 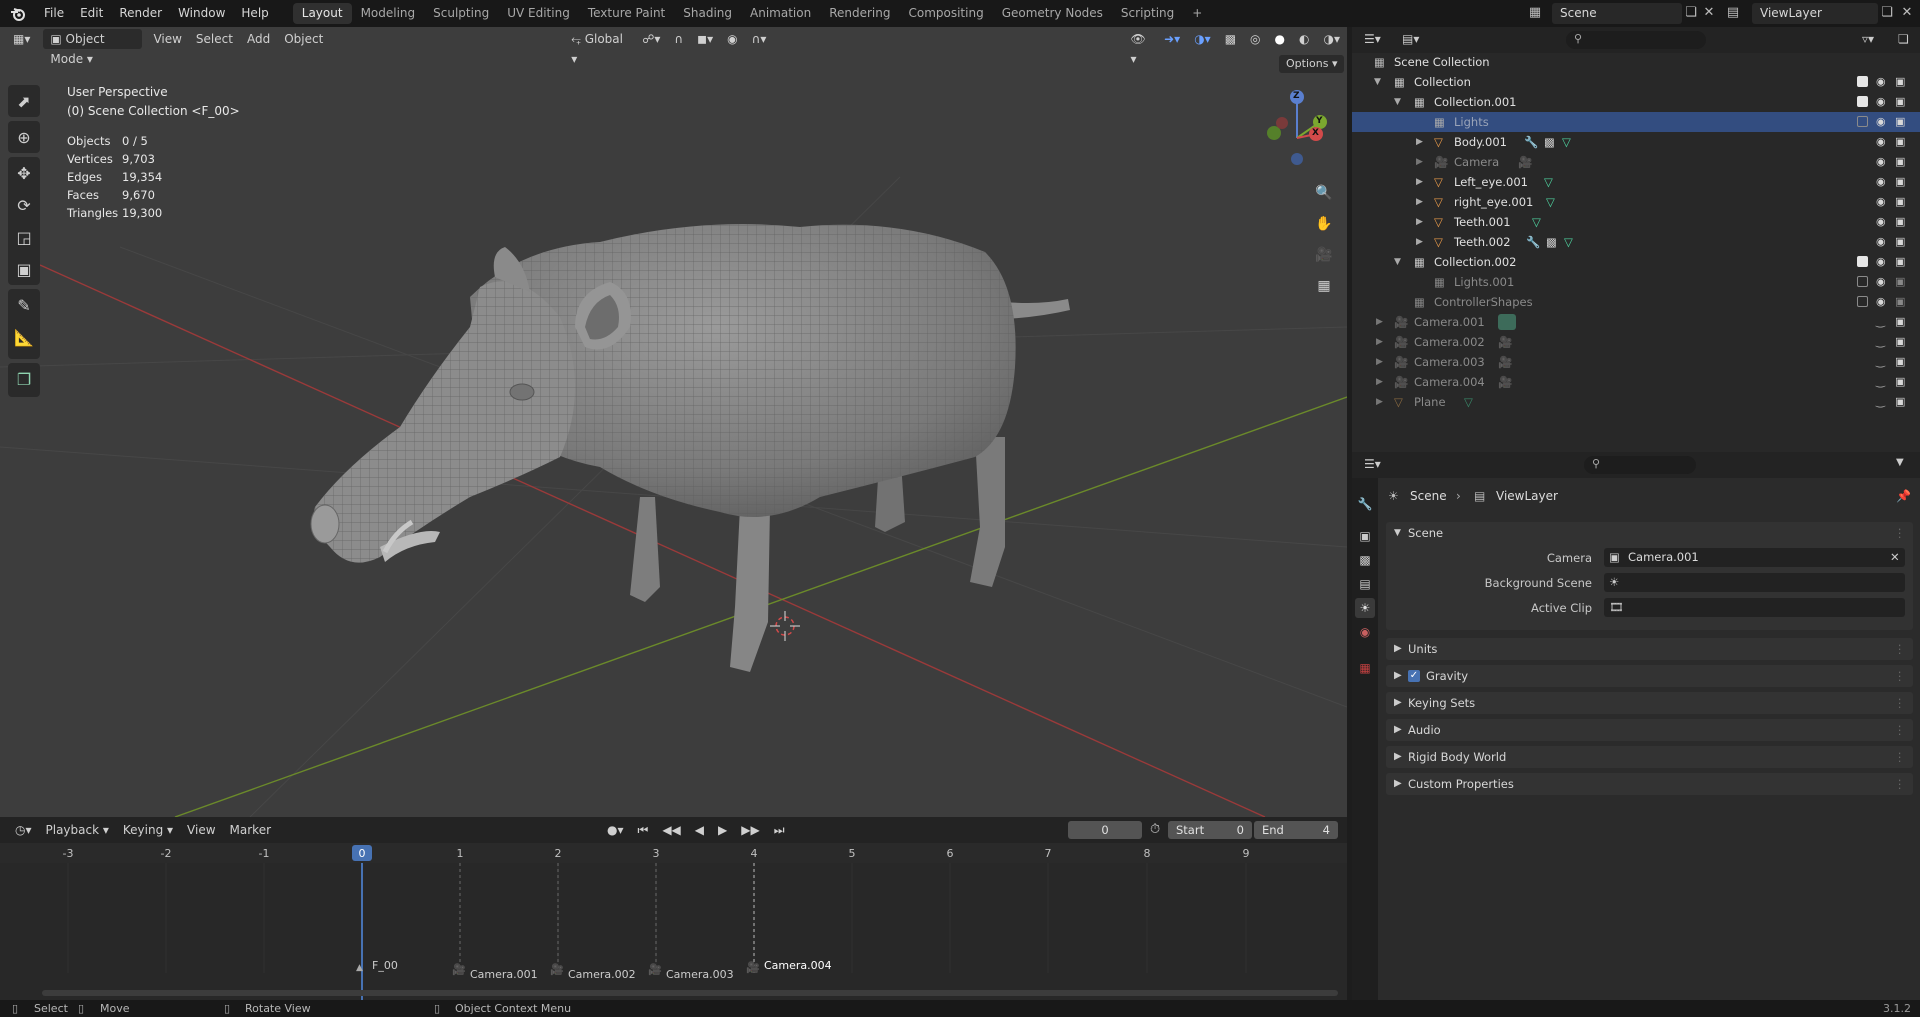 What do you see at coordinates (1324, 193) in the screenshot?
I see `zoom-icon: 🔍` at bounding box center [1324, 193].